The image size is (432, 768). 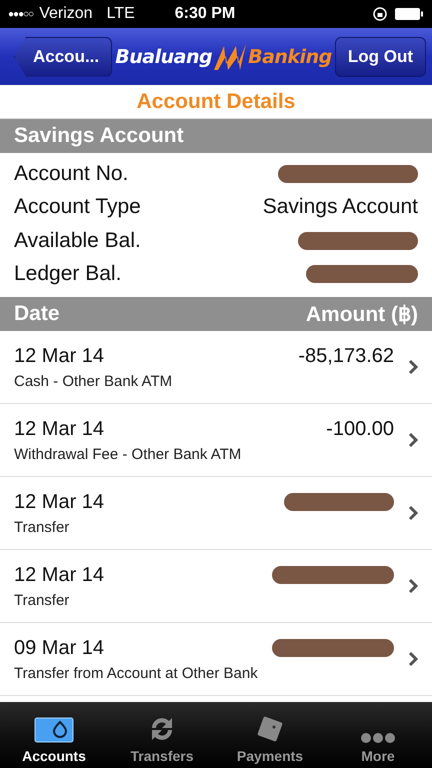 What do you see at coordinates (360, 429) in the screenshot?
I see `transaction-amount: -100.00` at bounding box center [360, 429].